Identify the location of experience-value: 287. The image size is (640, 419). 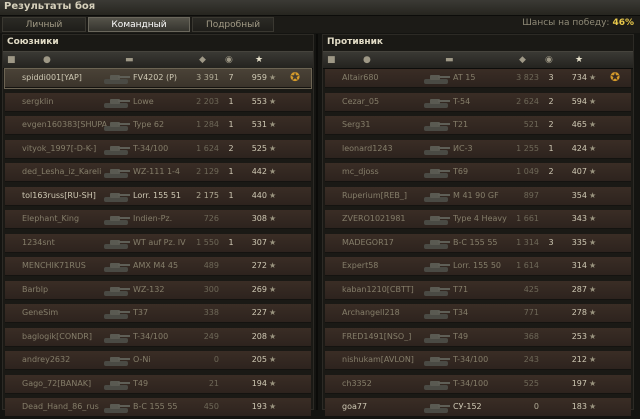
(579, 289).